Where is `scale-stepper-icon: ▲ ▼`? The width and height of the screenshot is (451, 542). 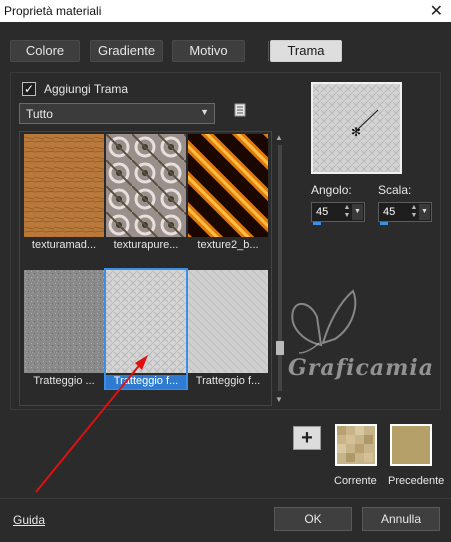 scale-stepper-icon: ▲ ▼ is located at coordinates (414, 212).